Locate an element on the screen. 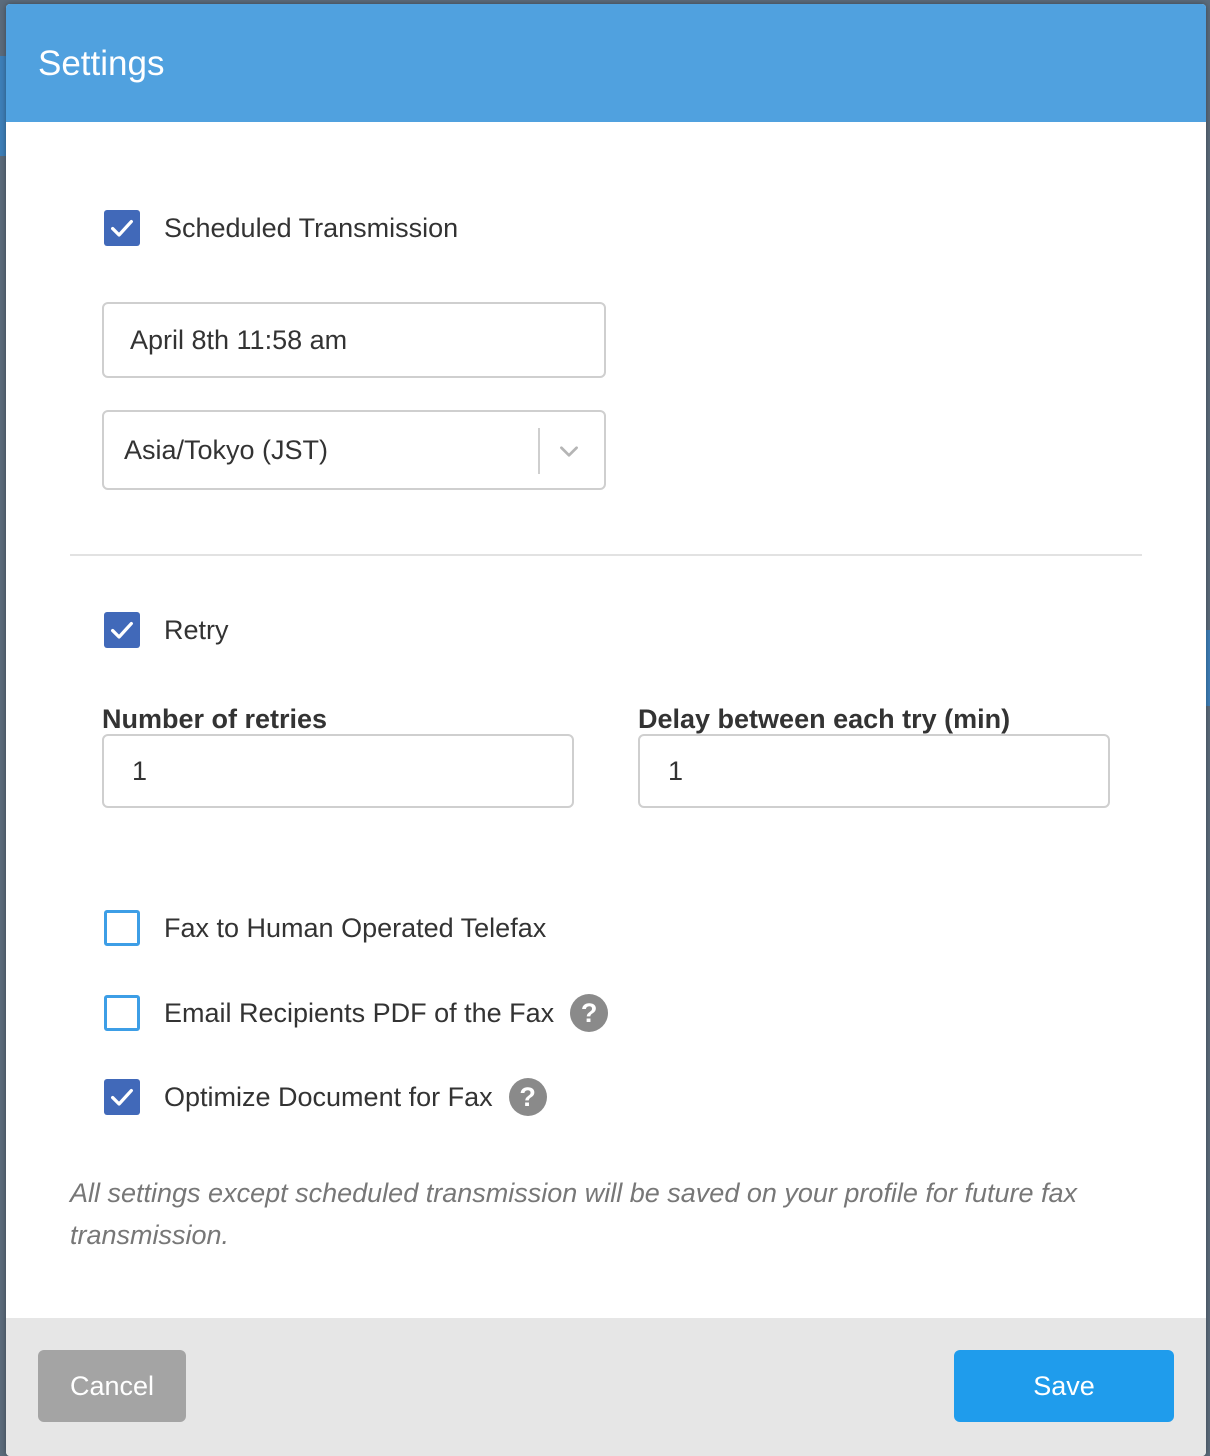 The width and height of the screenshot is (1210, 1456). retry-delay-label: Delay between each try (min) is located at coordinates (824, 719).